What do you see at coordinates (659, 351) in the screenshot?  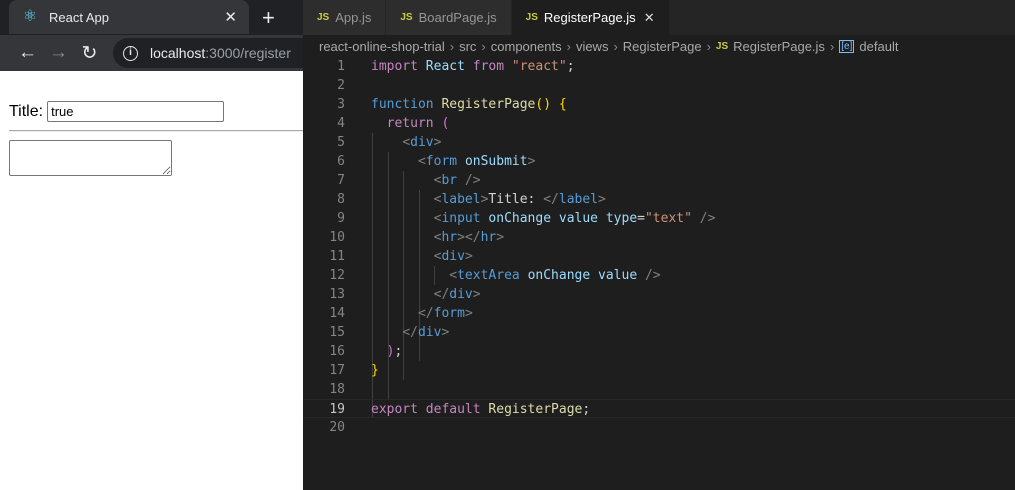 I see `code-line: 16 );` at bounding box center [659, 351].